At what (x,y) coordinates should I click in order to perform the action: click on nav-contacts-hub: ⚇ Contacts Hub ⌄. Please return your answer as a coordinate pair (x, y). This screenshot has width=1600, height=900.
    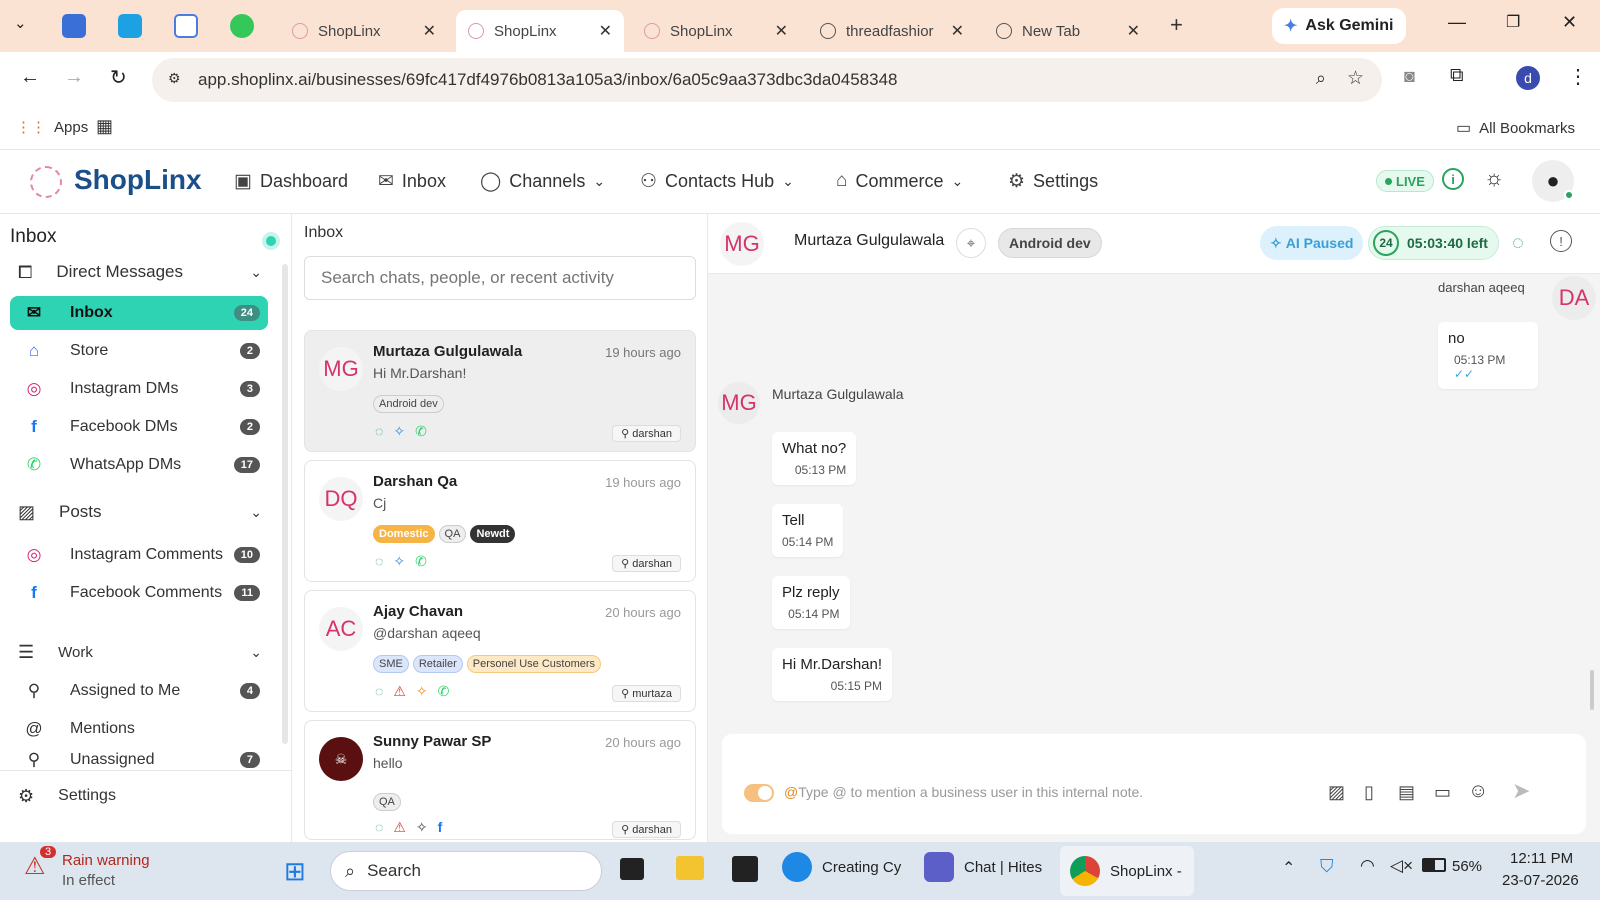
    Looking at the image, I should click on (717, 181).